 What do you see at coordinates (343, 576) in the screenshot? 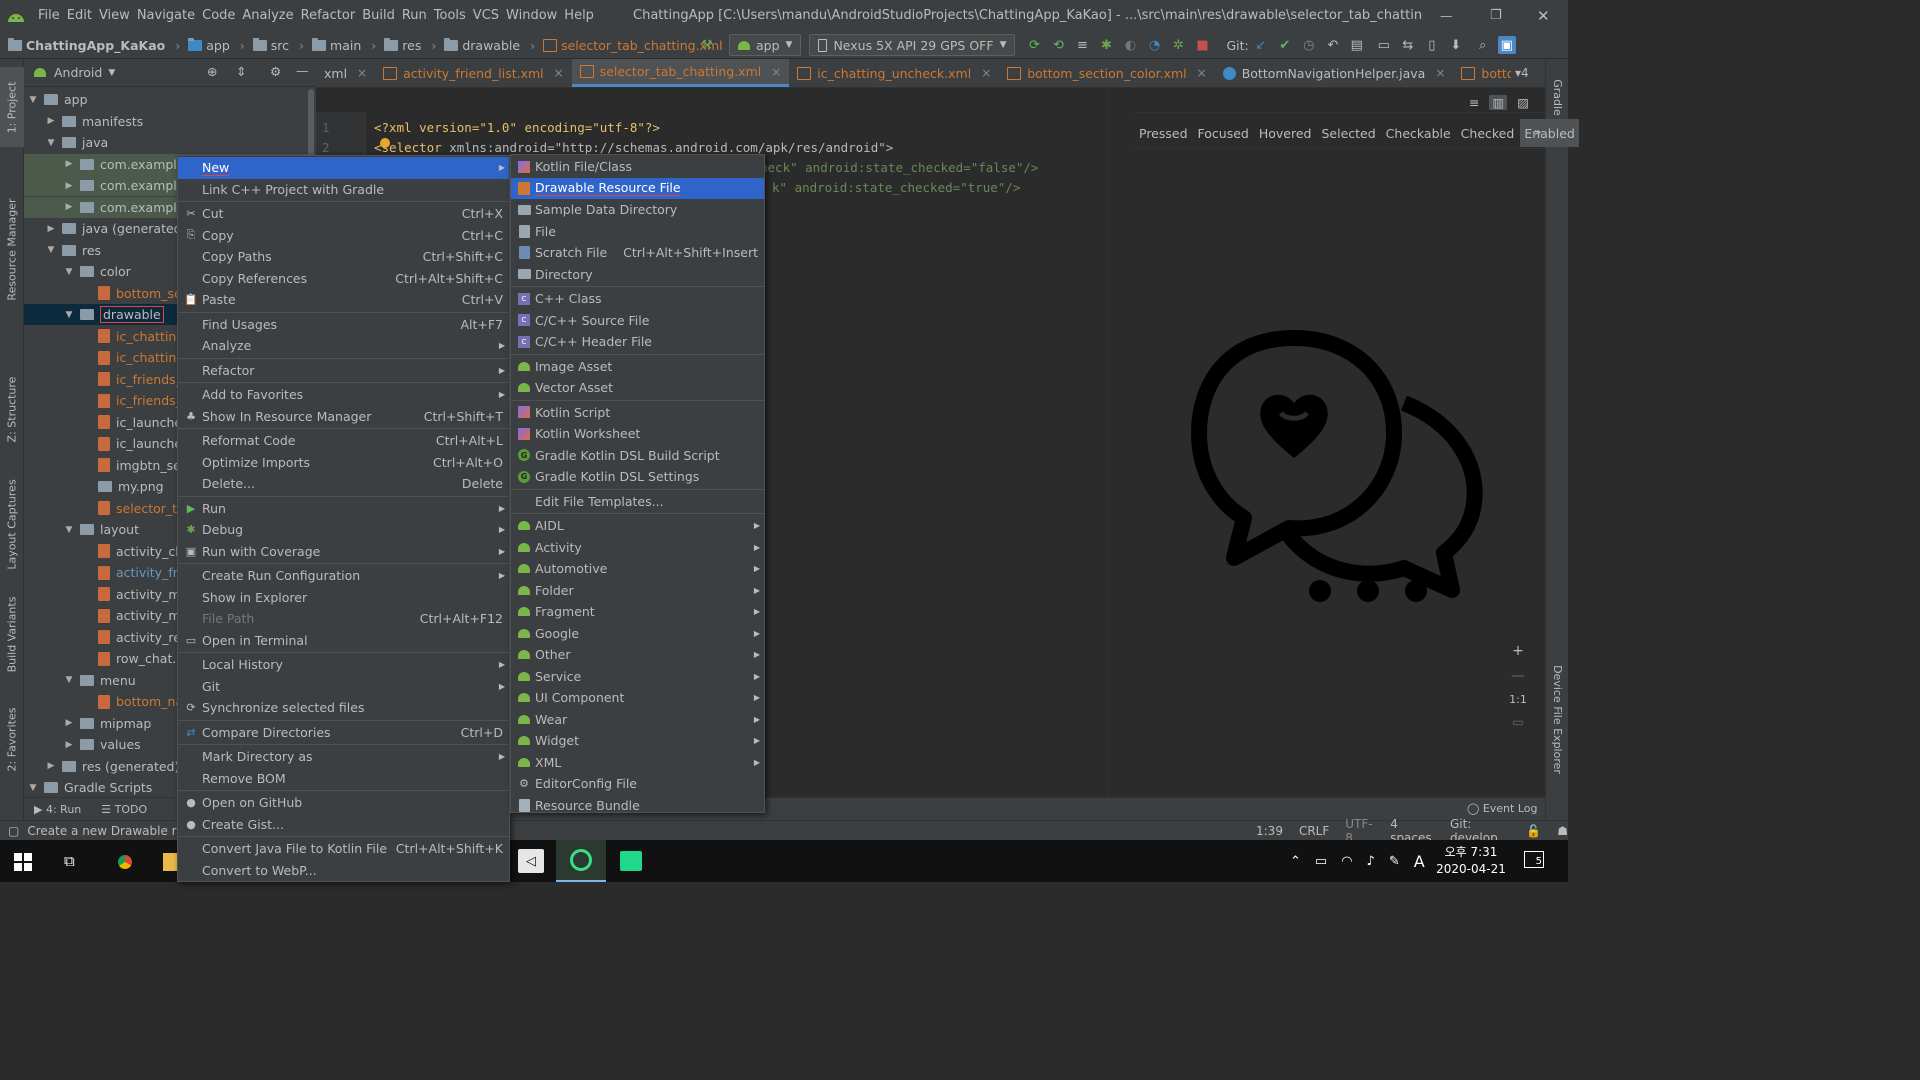
I see `menu-item-create-run-configuration: Create Run Configuration ▶` at bounding box center [343, 576].